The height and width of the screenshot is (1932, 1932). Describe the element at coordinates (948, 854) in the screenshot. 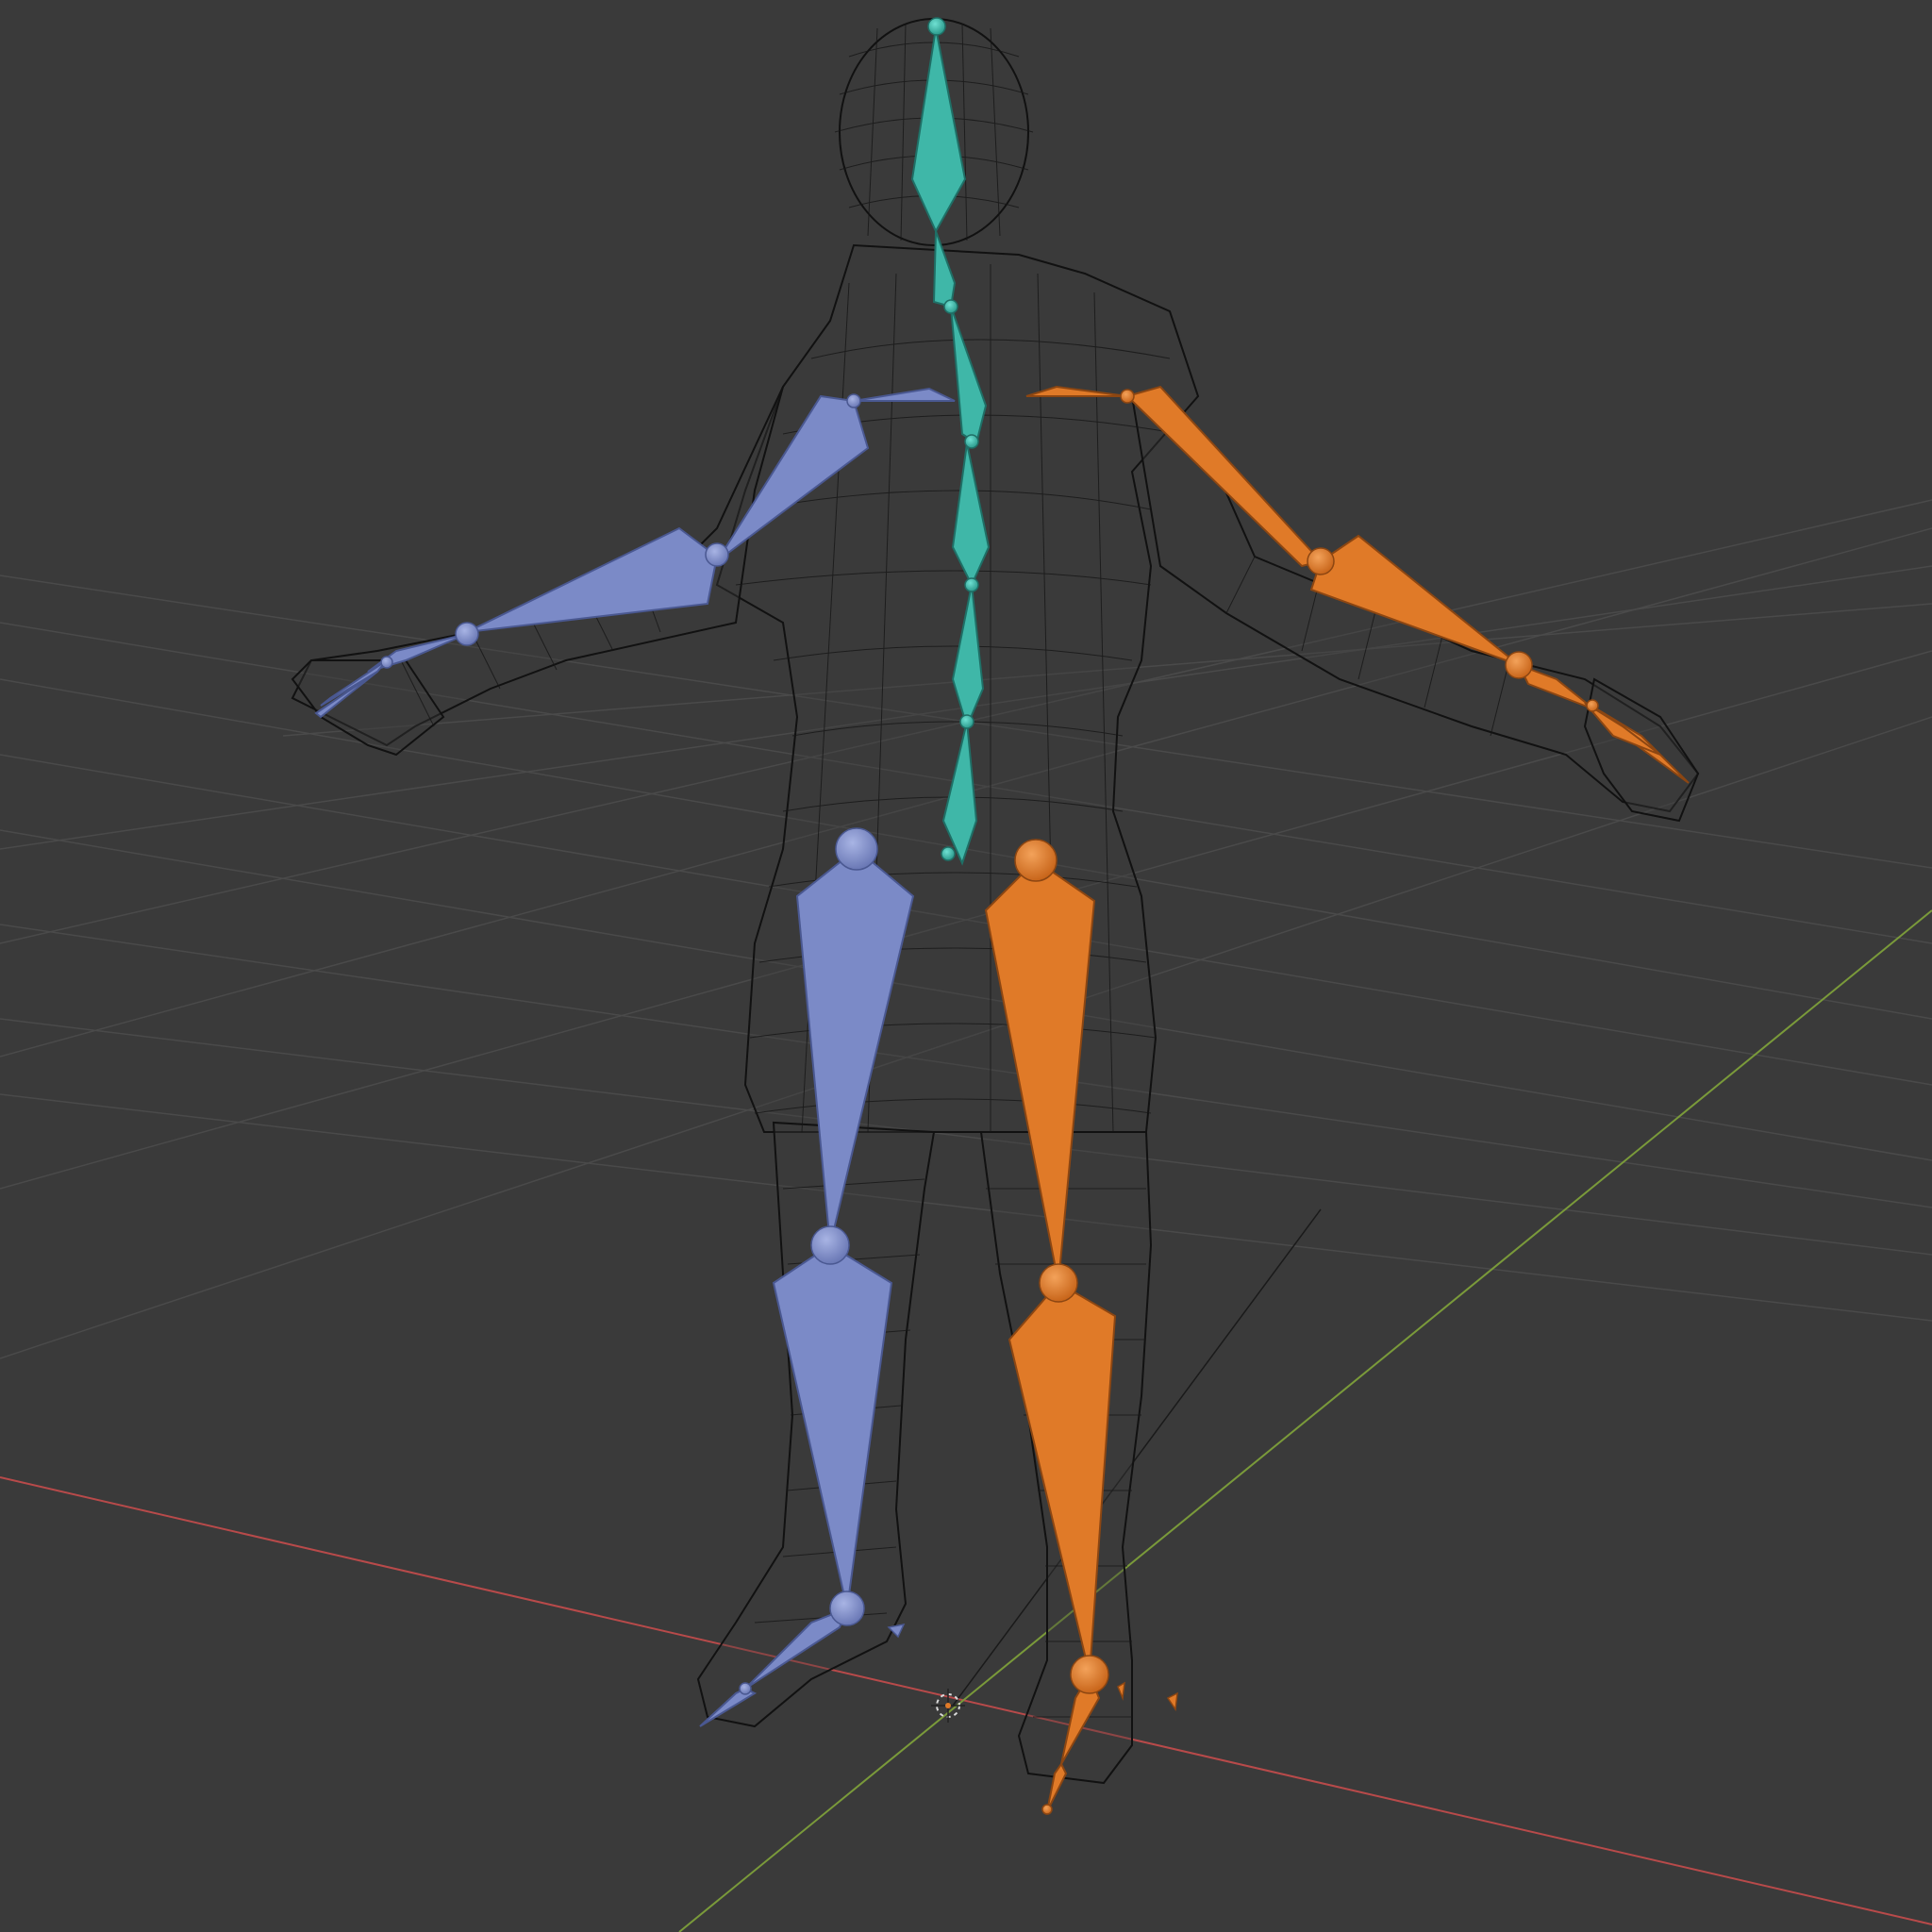

I see `joint-pelvis` at that location.